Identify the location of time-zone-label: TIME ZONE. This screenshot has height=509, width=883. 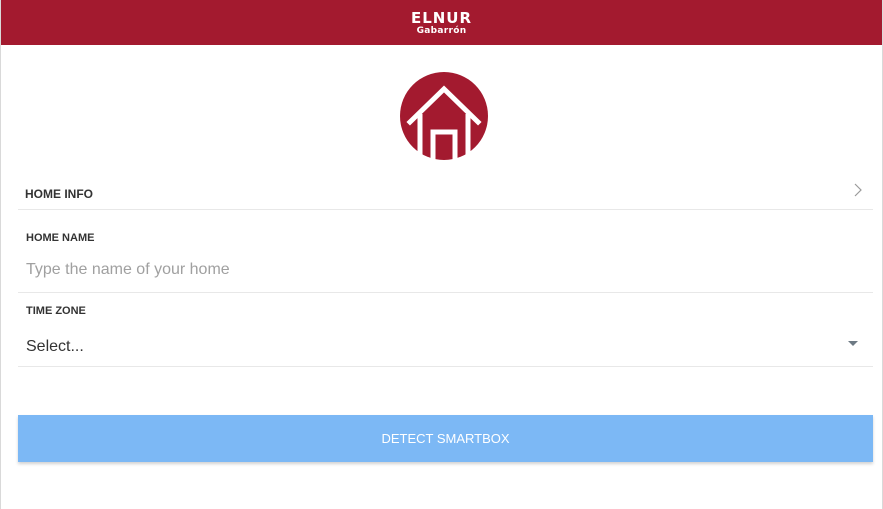
(56, 311).